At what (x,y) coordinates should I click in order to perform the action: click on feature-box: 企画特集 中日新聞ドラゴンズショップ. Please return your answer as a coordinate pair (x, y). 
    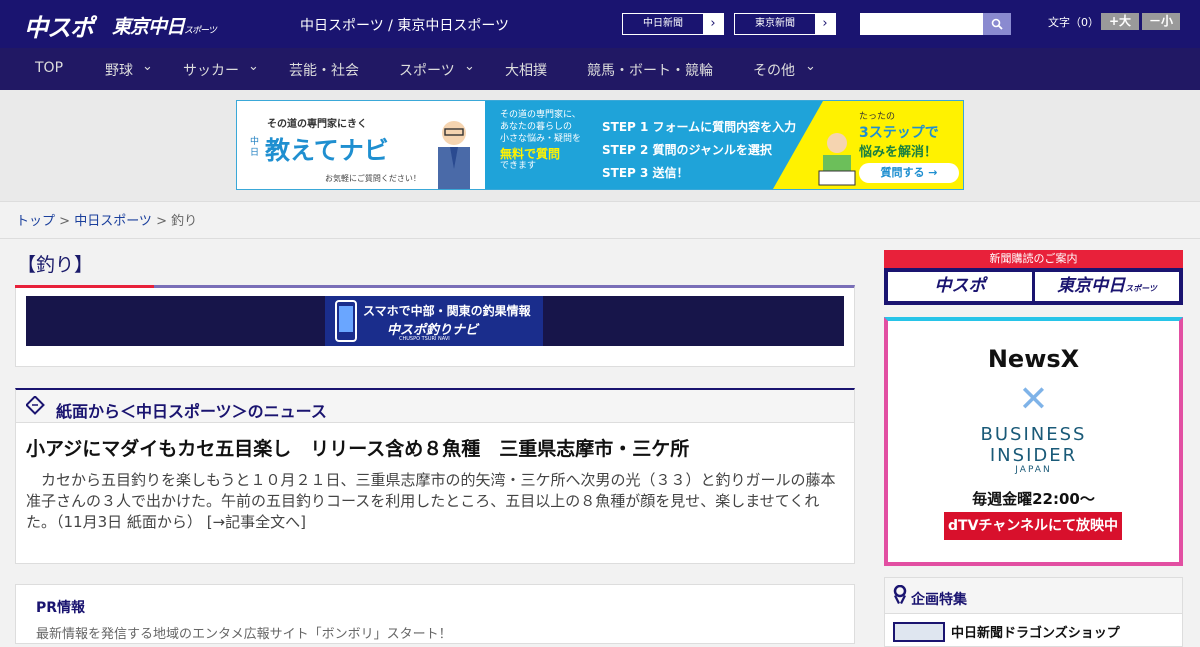
    Looking at the image, I should click on (1033, 612).